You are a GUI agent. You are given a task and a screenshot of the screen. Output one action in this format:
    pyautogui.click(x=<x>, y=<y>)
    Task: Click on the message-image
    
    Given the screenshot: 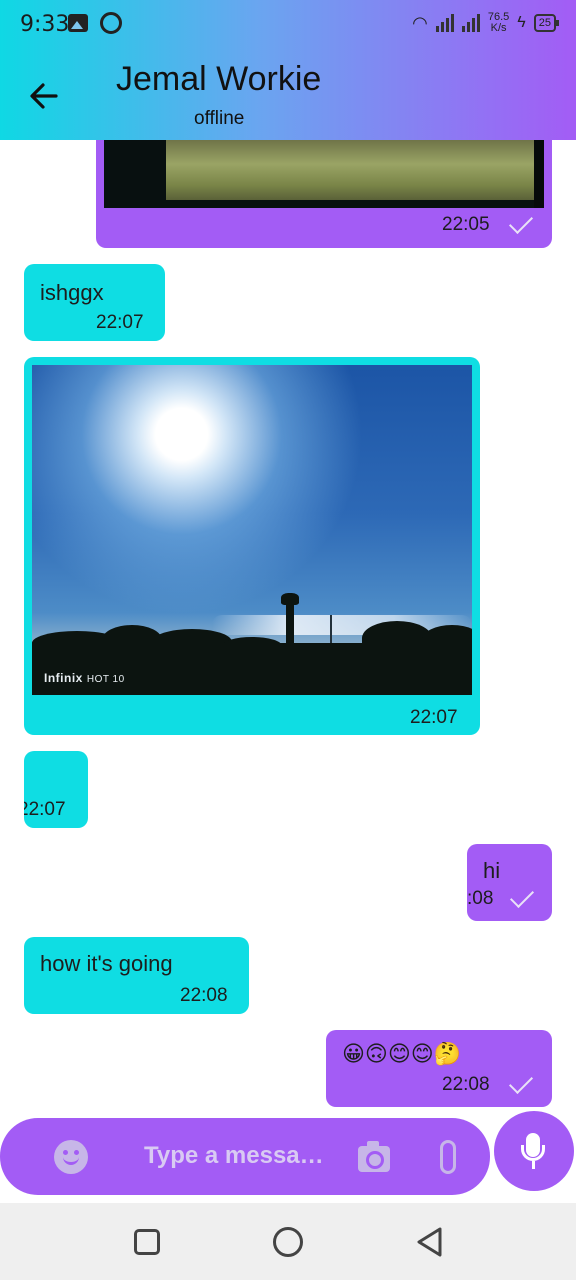 What is the action you would take?
    pyautogui.click(x=324, y=174)
    